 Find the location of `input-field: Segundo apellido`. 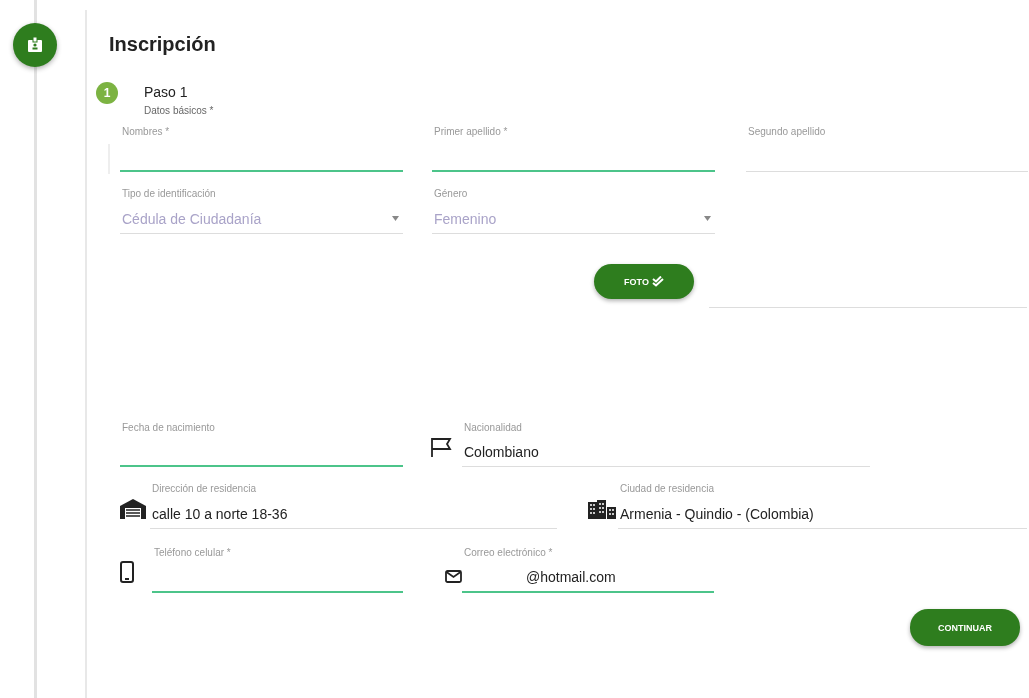

input-field: Segundo apellido is located at coordinates (887, 148).